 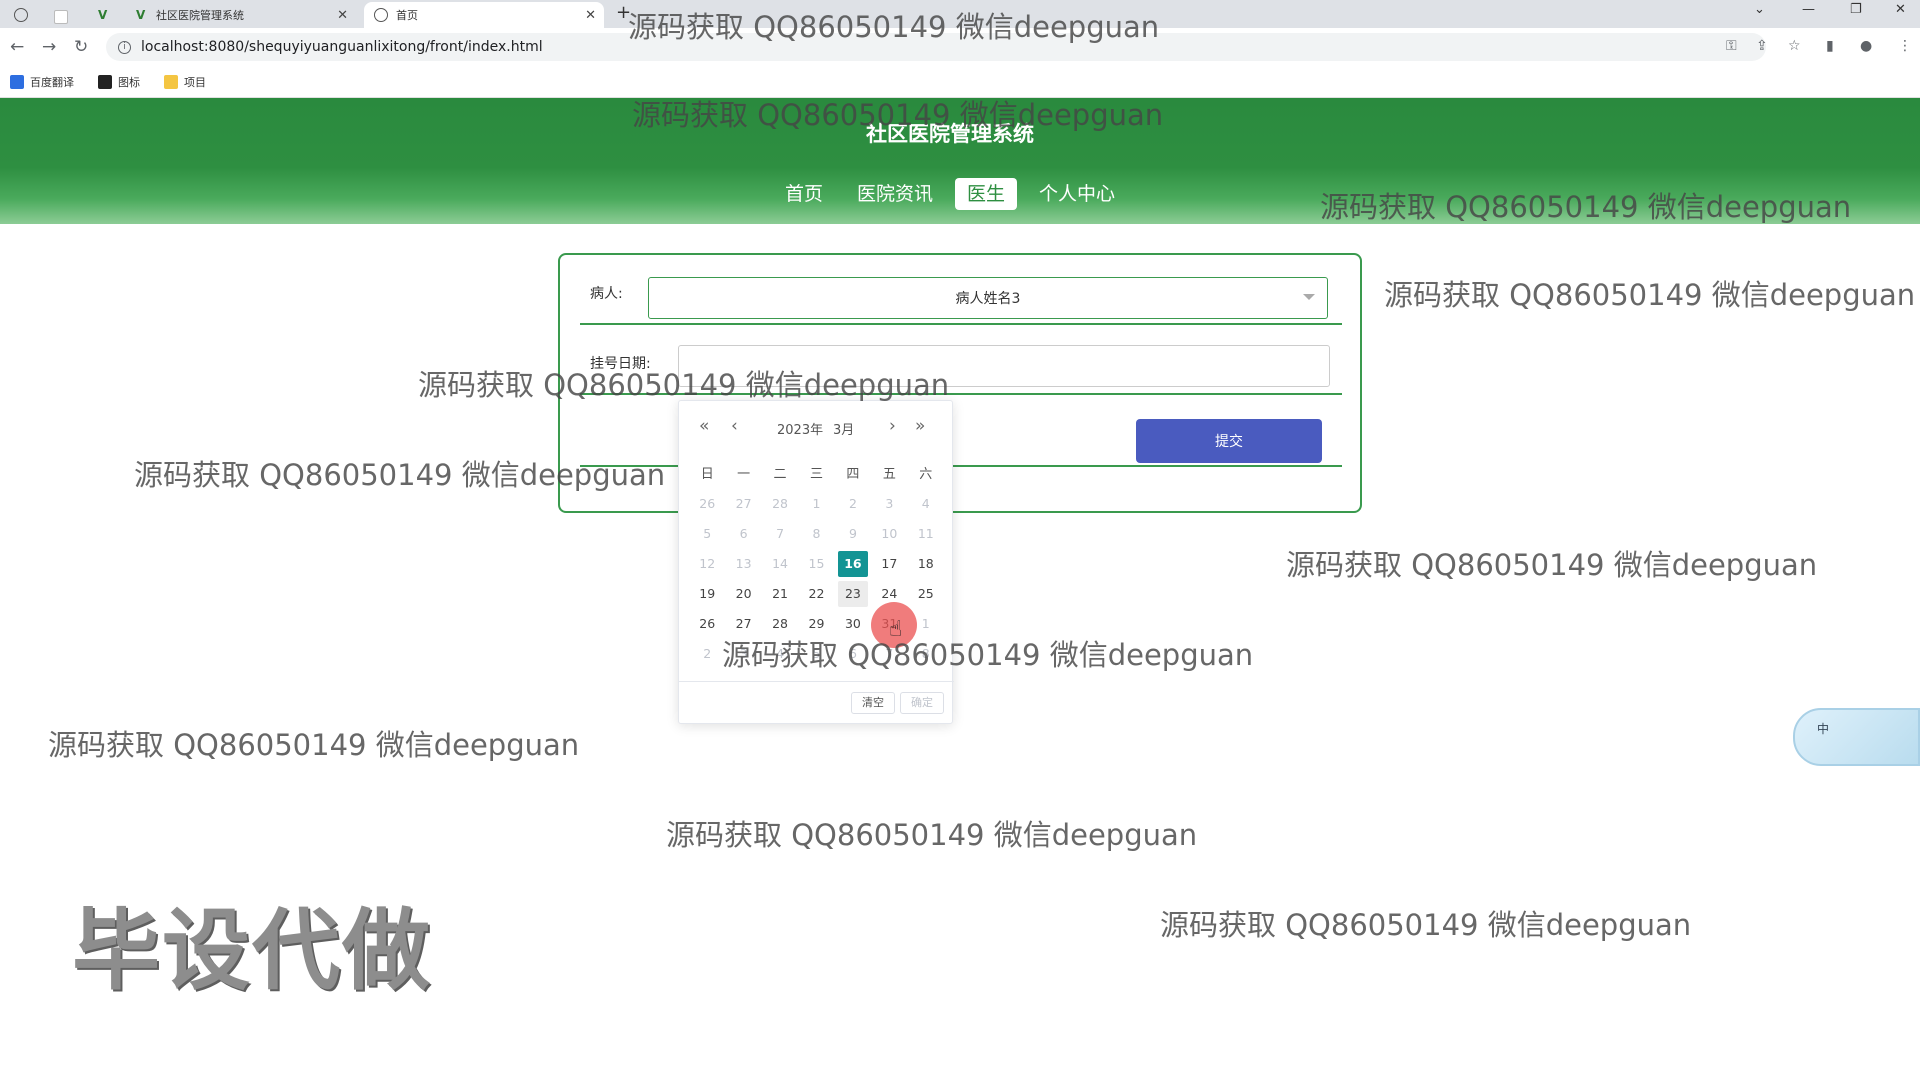 I want to click on new-tab-button: +, so click(x=623, y=12).